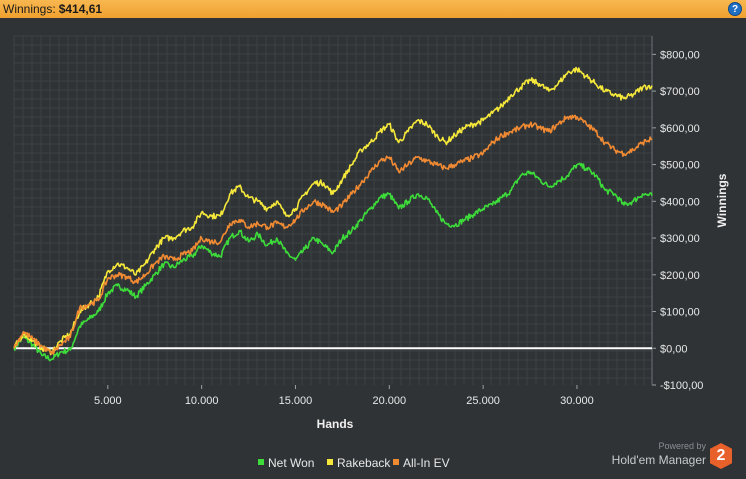 The image size is (746, 479). What do you see at coordinates (680, 166) in the screenshot?
I see `y-tick-label: $500,00` at bounding box center [680, 166].